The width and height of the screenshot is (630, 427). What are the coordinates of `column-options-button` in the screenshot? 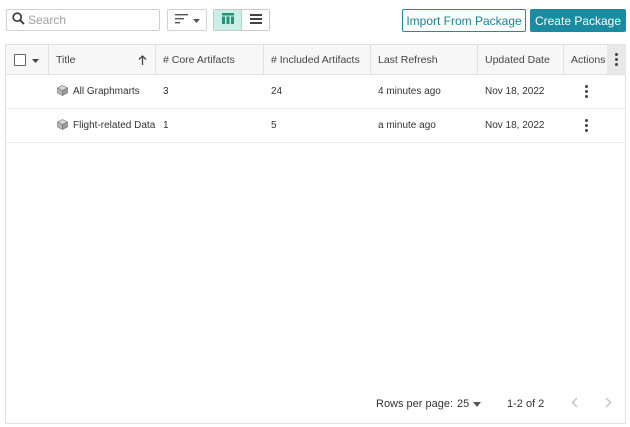 It's located at (616, 59).